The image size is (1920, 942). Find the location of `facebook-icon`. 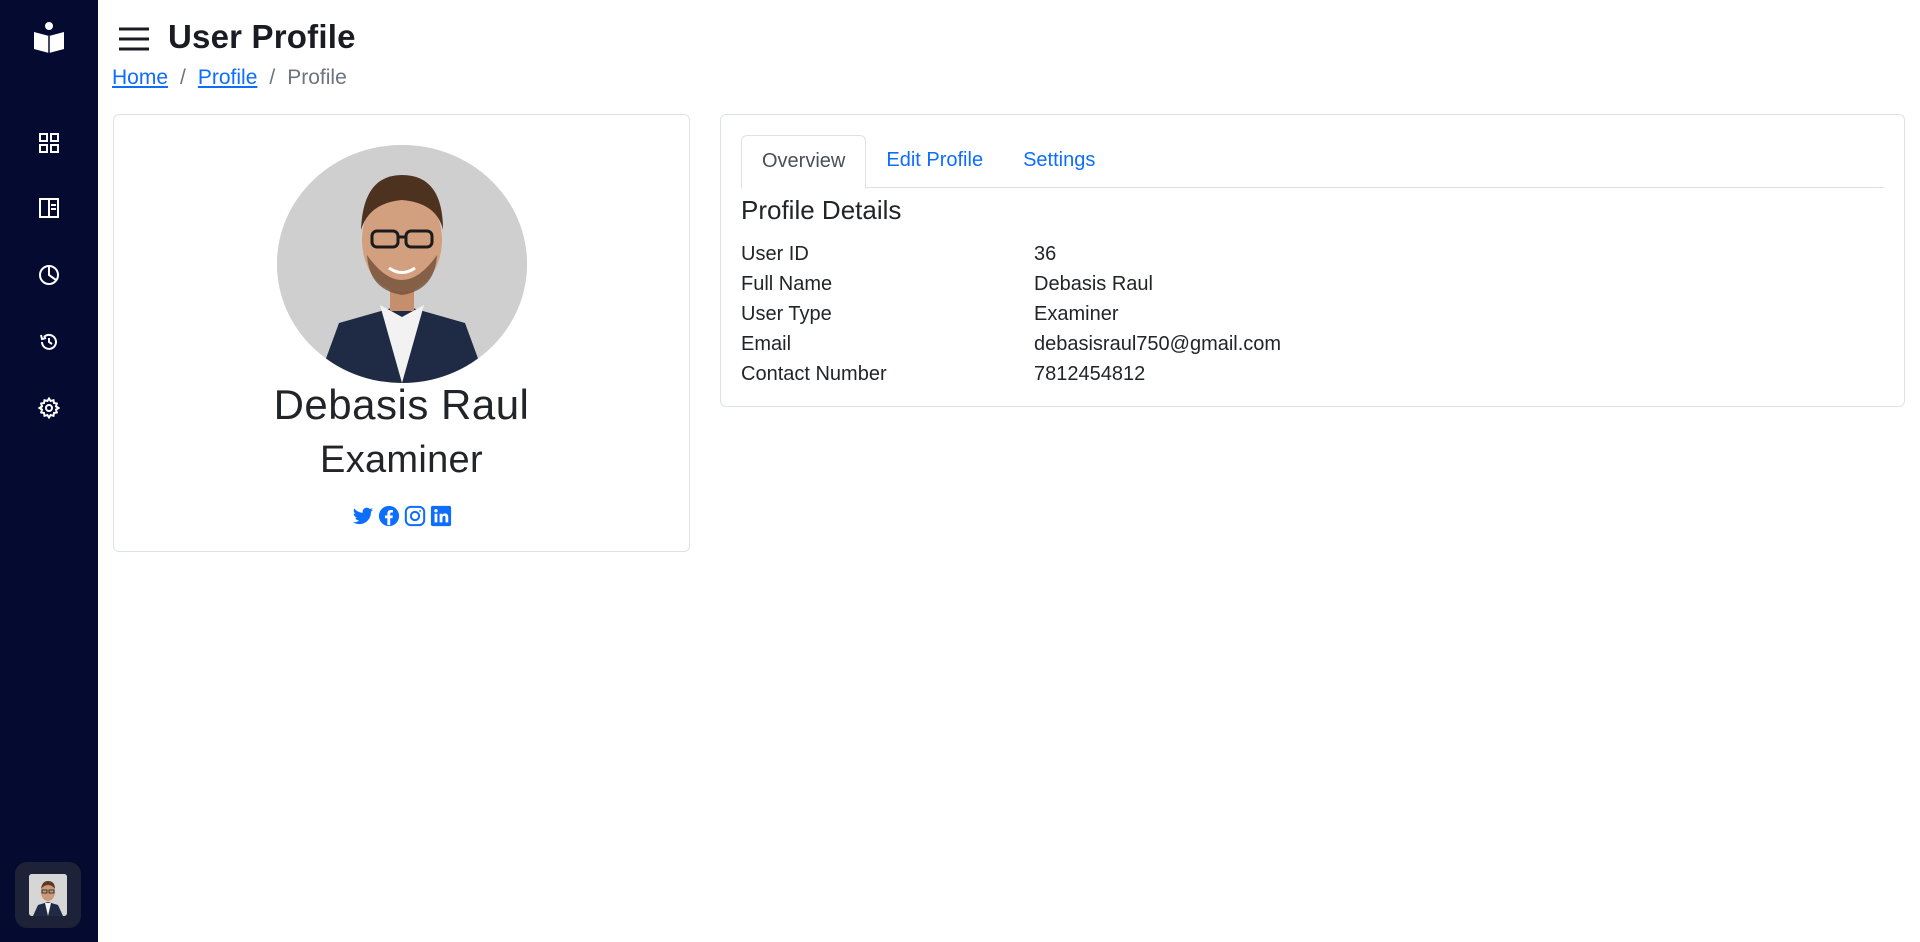

facebook-icon is located at coordinates (389, 516).